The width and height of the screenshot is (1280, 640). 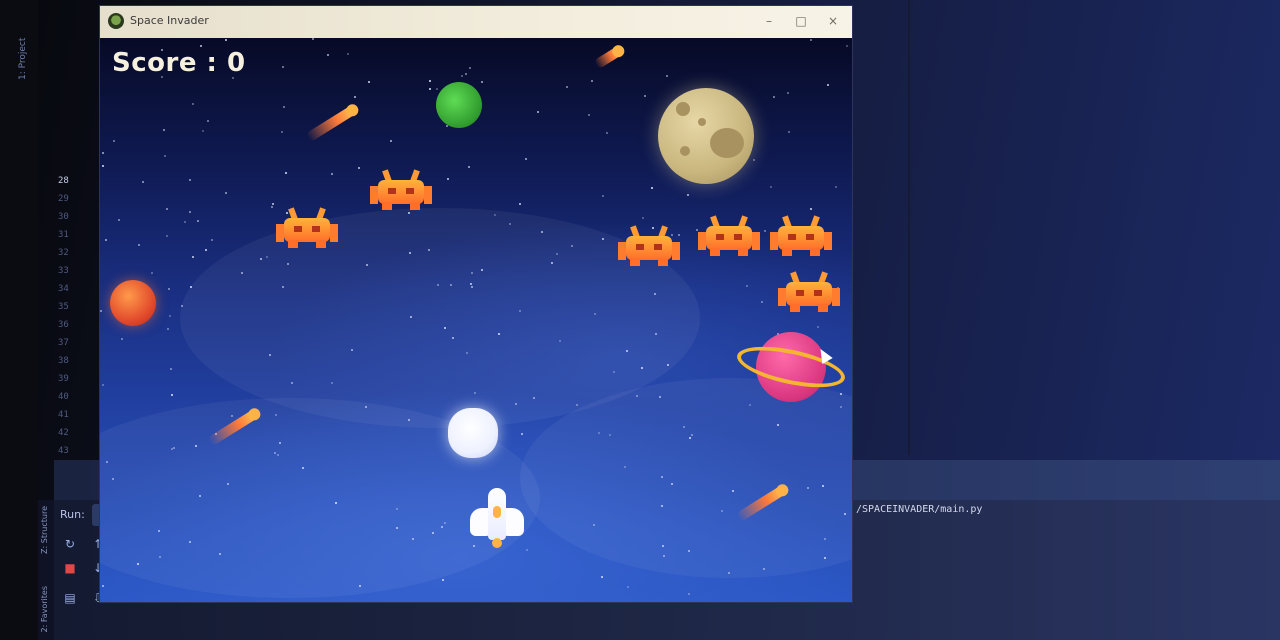 I want to click on rerun-icon: ↻, so click(x=70, y=544).